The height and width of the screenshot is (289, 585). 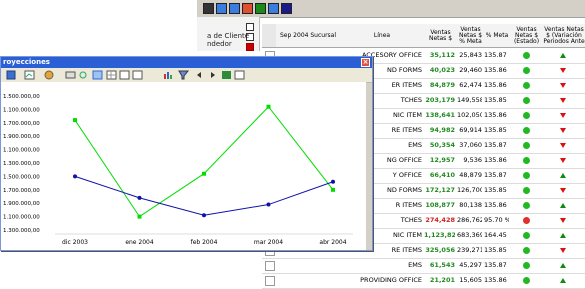 What do you see at coordinates (415, 265) in the screenshot?
I see `line-cell: EMS` at bounding box center [415, 265].